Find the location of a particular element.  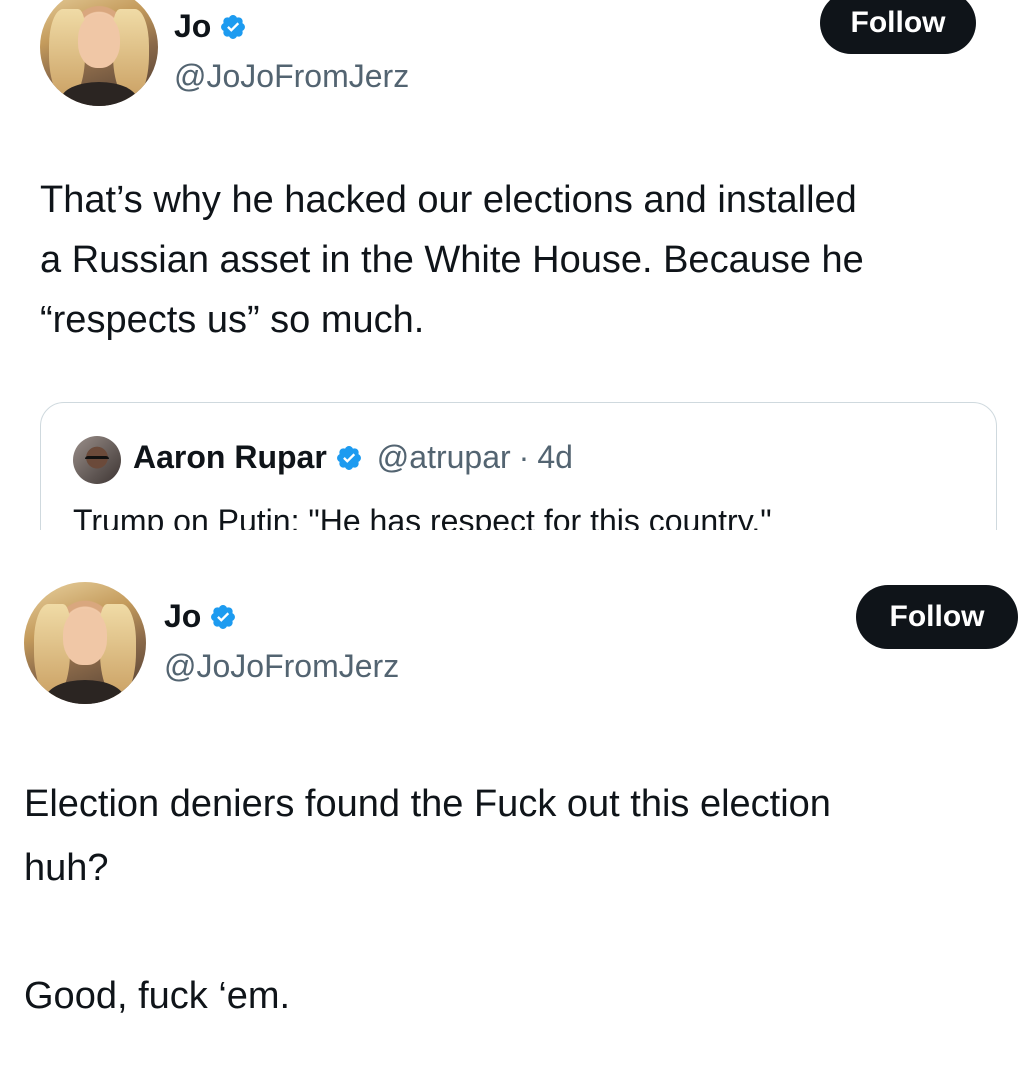

quote-author-row: Aaron Rupar @atrupar · 4d is located at coordinates (353, 457).